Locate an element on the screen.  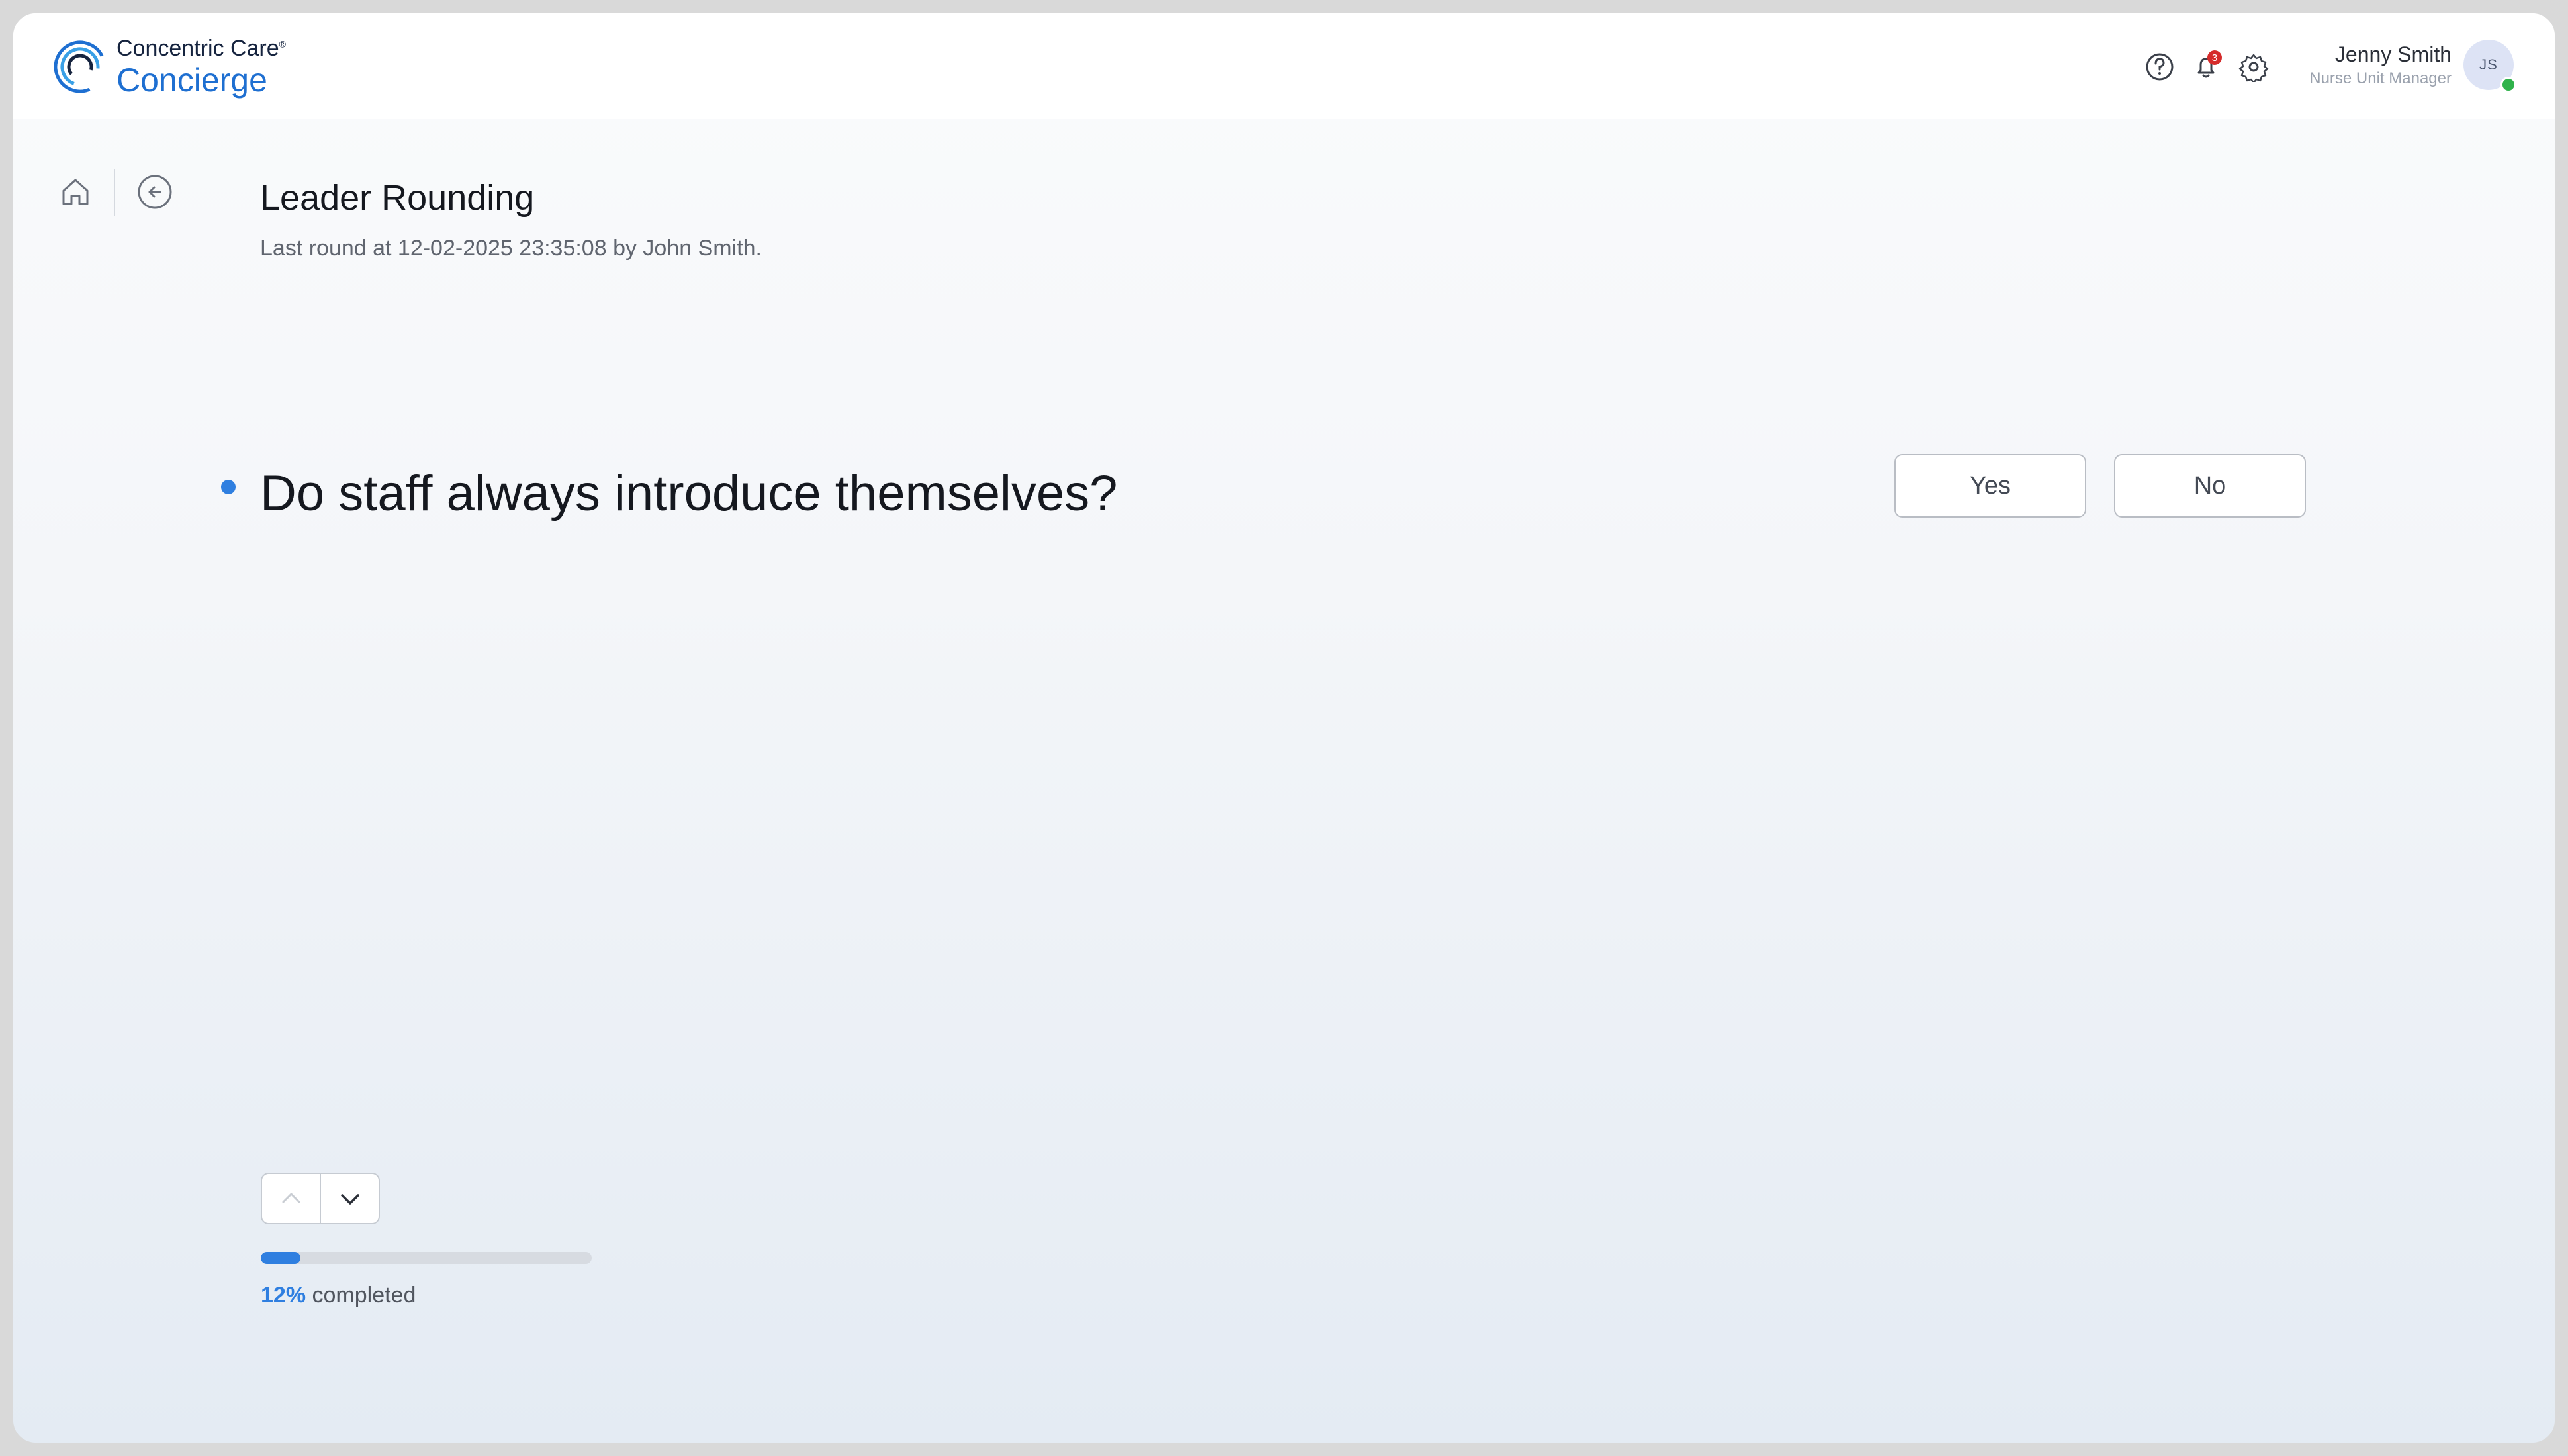
previous-question-button is located at coordinates (291, 1198).